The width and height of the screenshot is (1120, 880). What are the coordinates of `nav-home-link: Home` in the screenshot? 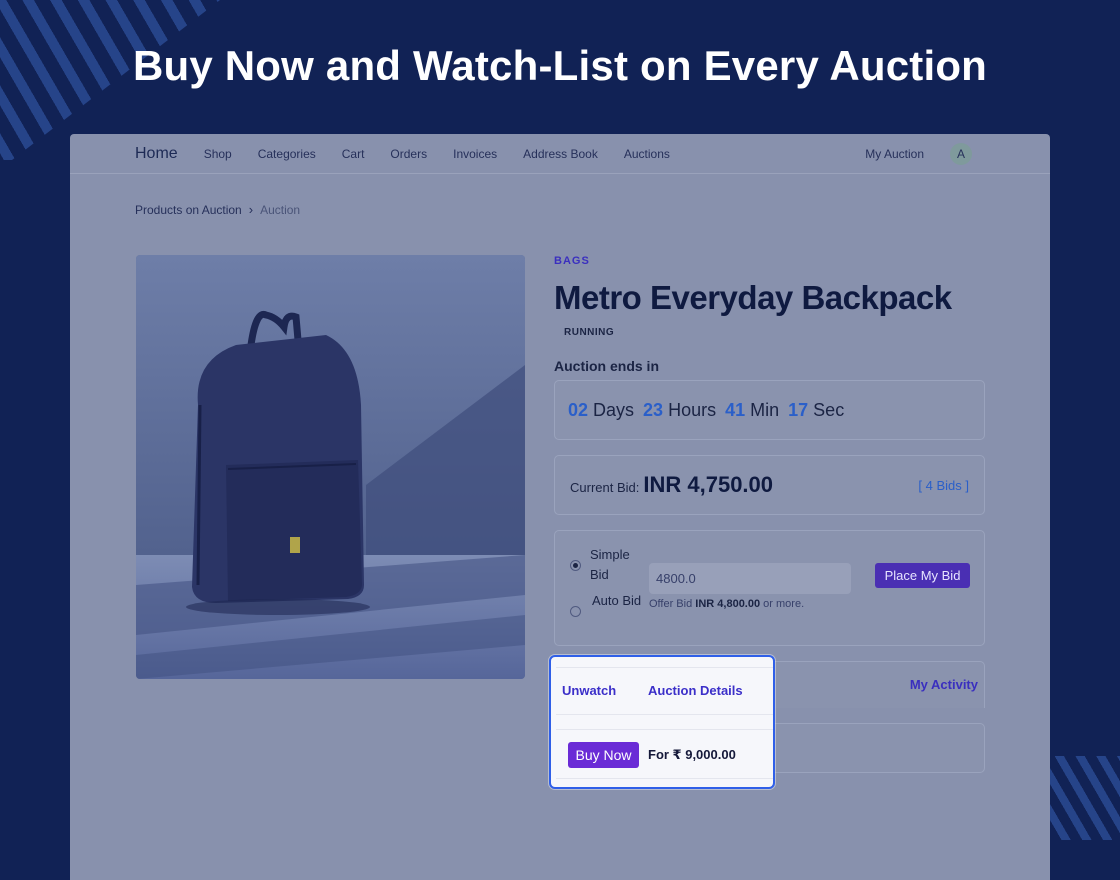 It's located at (156, 154).